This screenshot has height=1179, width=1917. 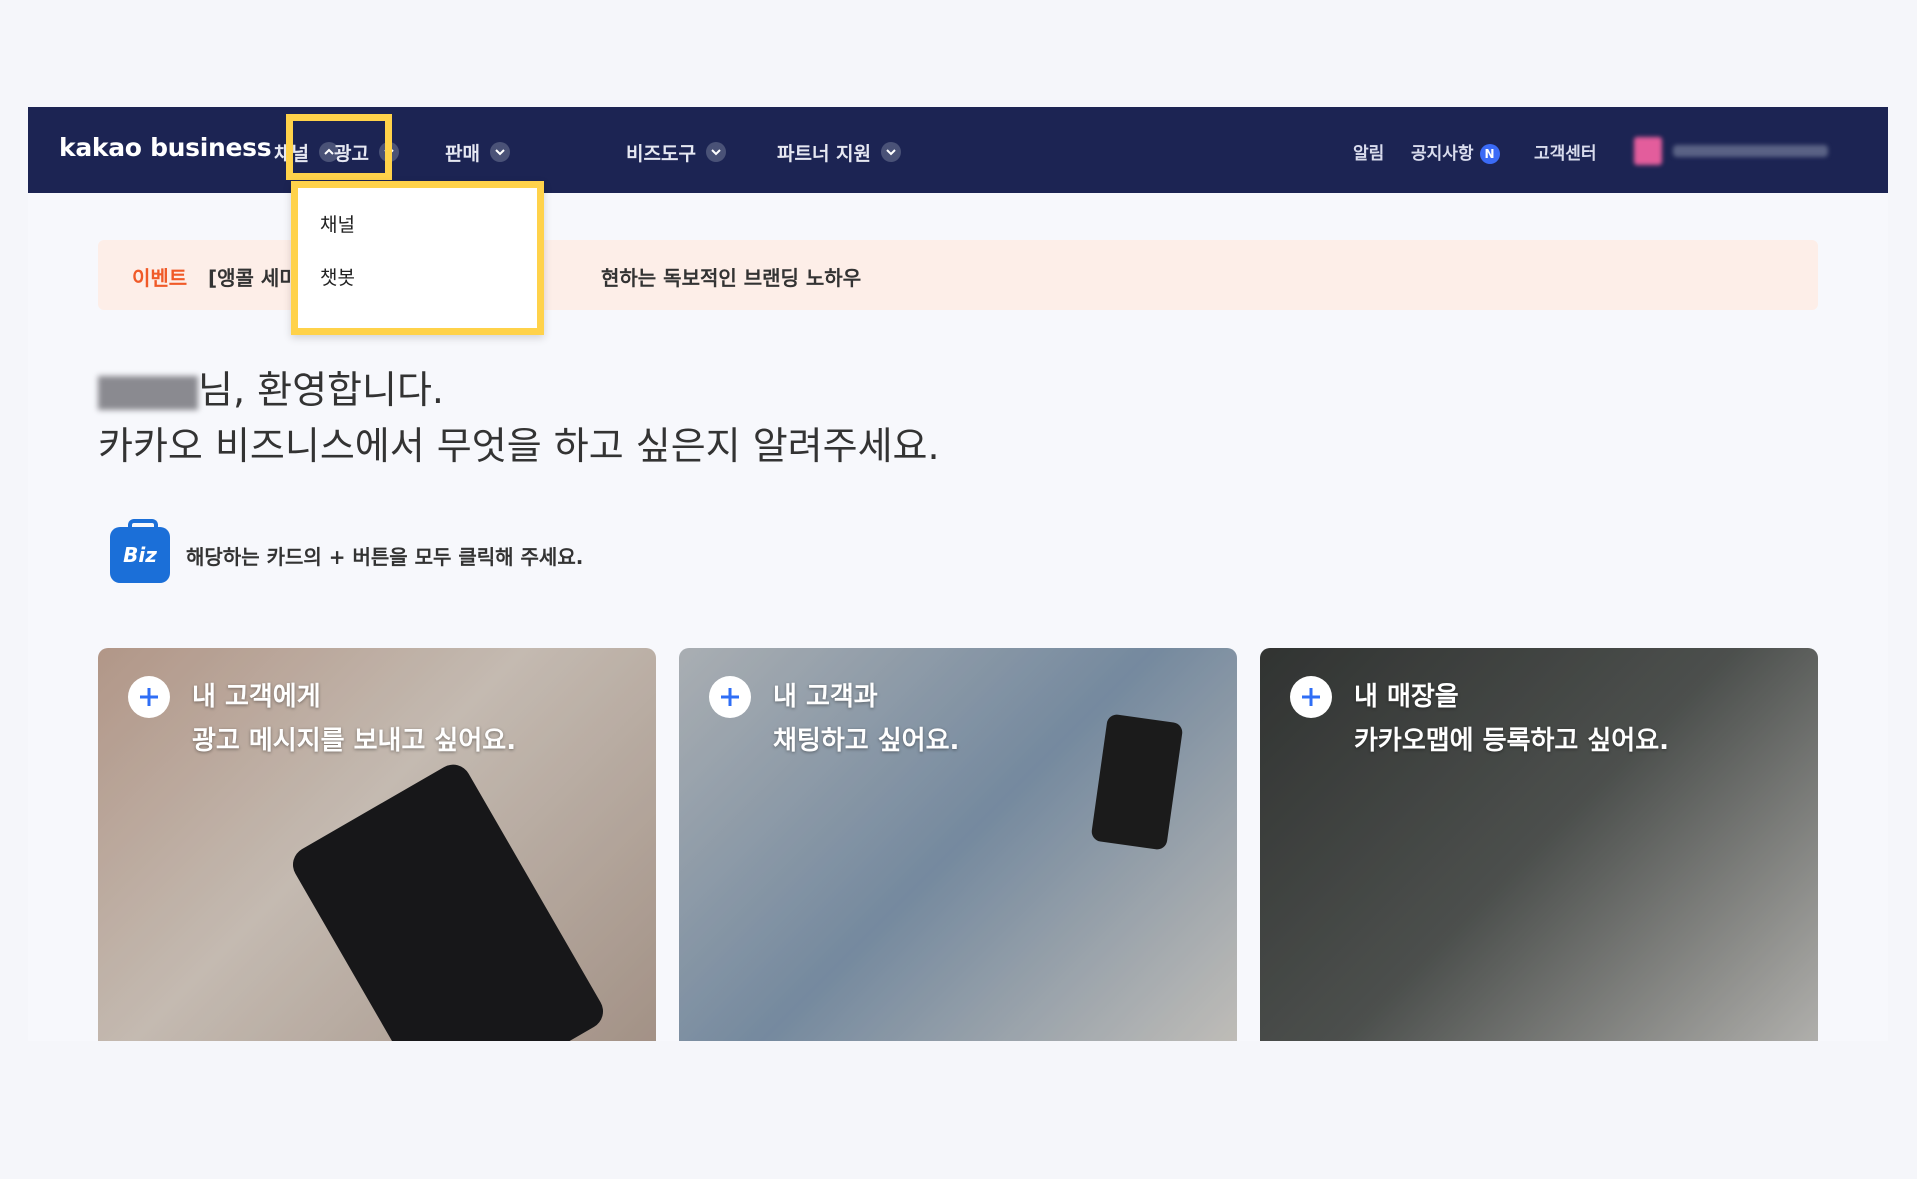 I want to click on card-title: 내 매장을 카카오맵에 등록하고 싶어요., so click(x=1512, y=719).